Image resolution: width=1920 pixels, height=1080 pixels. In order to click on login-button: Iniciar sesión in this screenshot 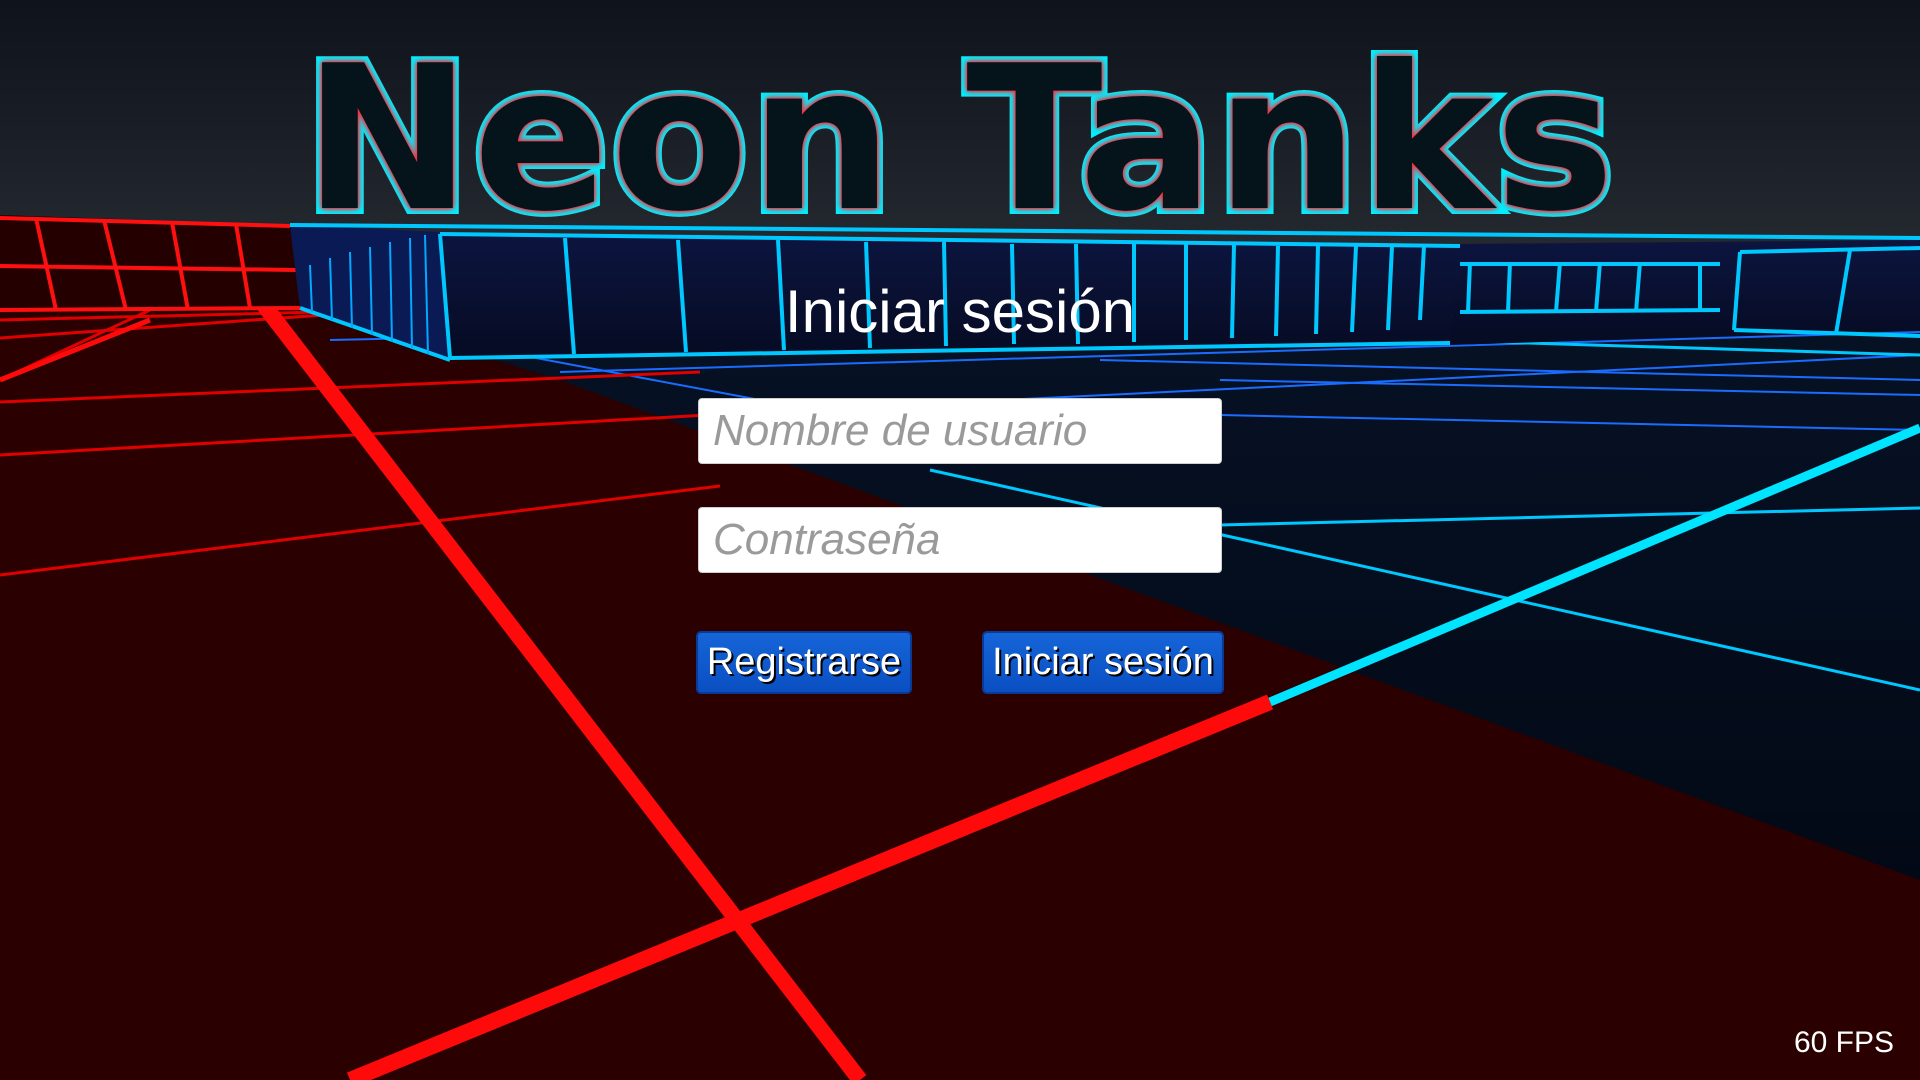, I will do `click(1103, 662)`.